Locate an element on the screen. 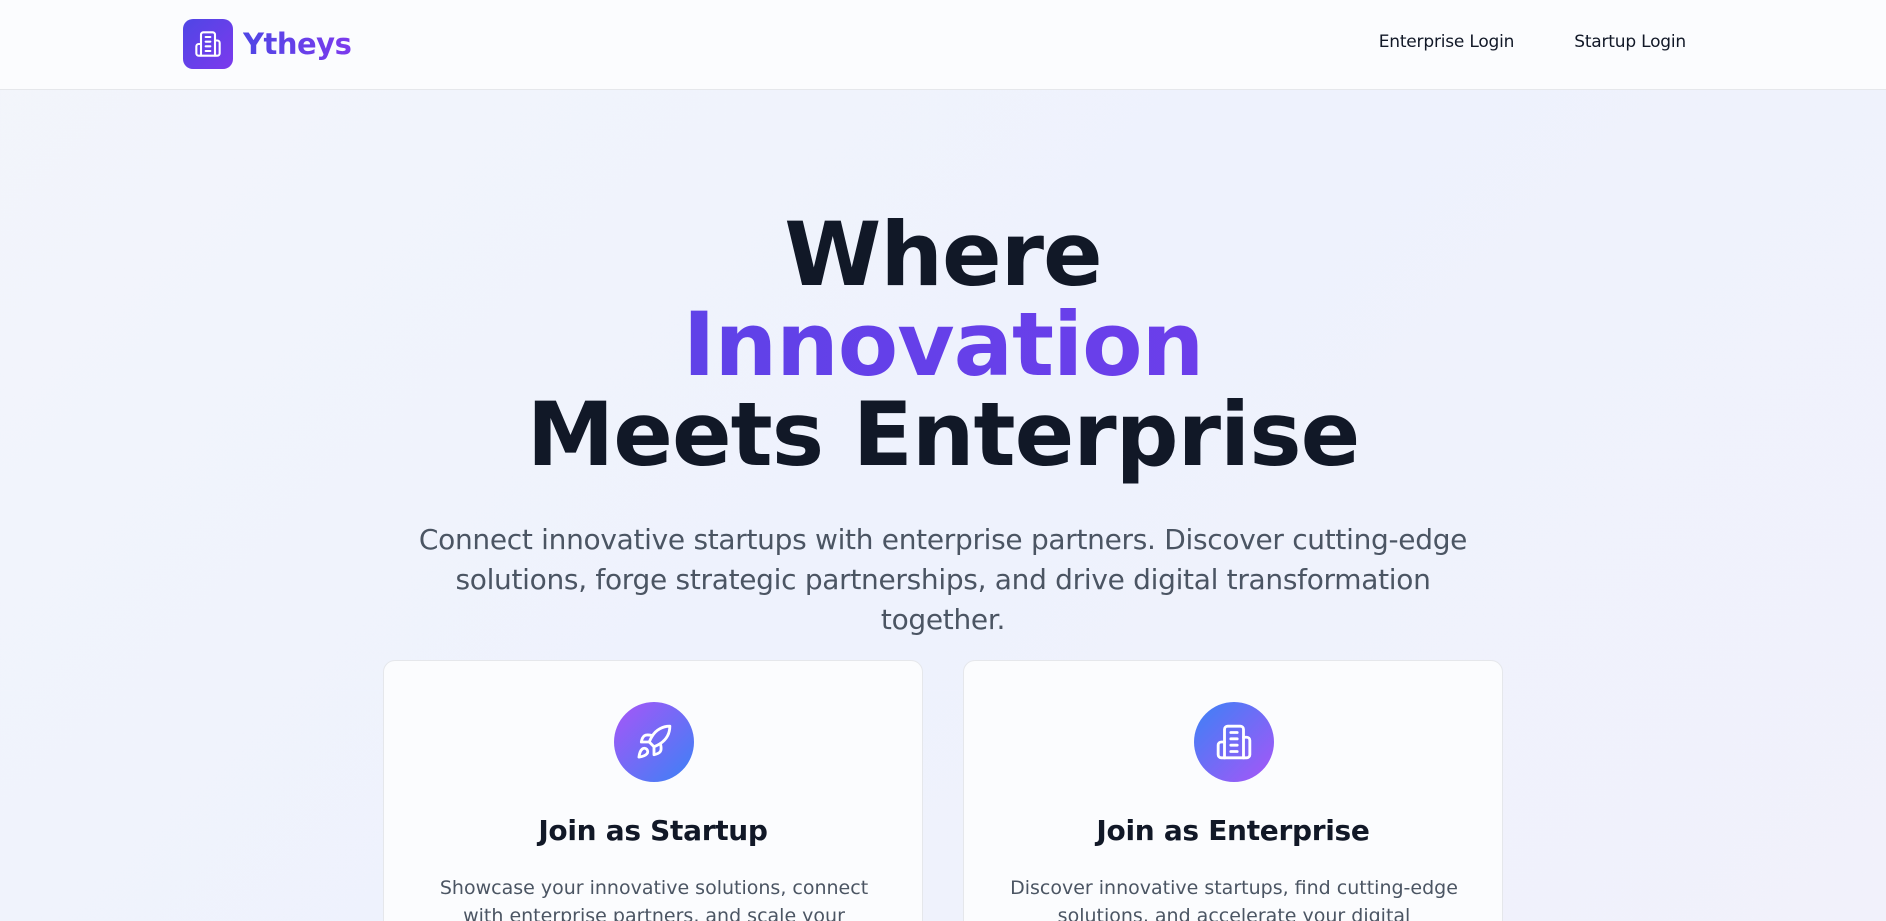 Image resolution: width=1886 pixels, height=921 pixels. hero-line-2-accent: Innovation is located at coordinates (943, 345).